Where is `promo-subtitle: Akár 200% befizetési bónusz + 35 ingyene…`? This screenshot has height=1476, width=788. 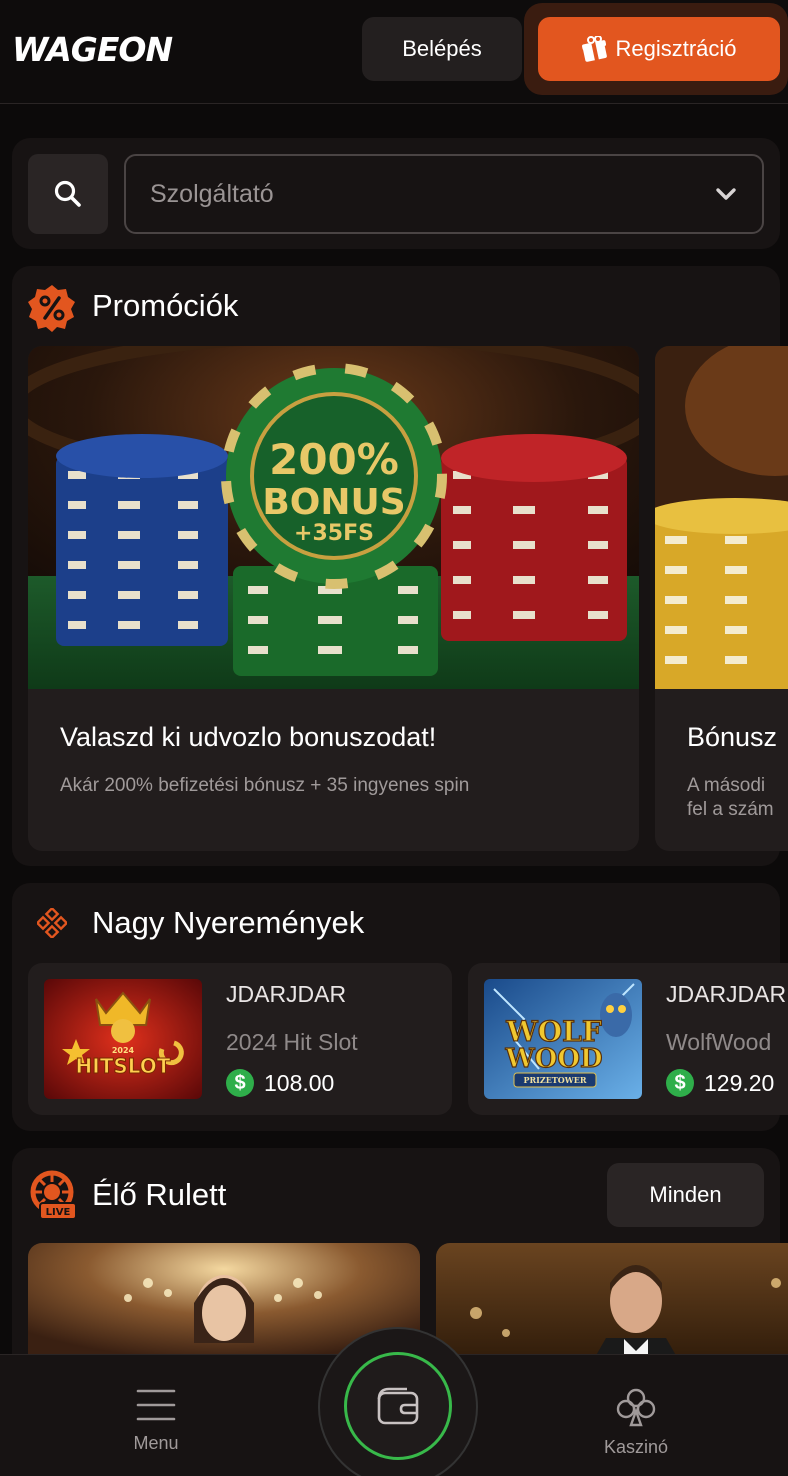 promo-subtitle: Akár 200% befizetési bónusz + 35 ingyene… is located at coordinates (265, 785).